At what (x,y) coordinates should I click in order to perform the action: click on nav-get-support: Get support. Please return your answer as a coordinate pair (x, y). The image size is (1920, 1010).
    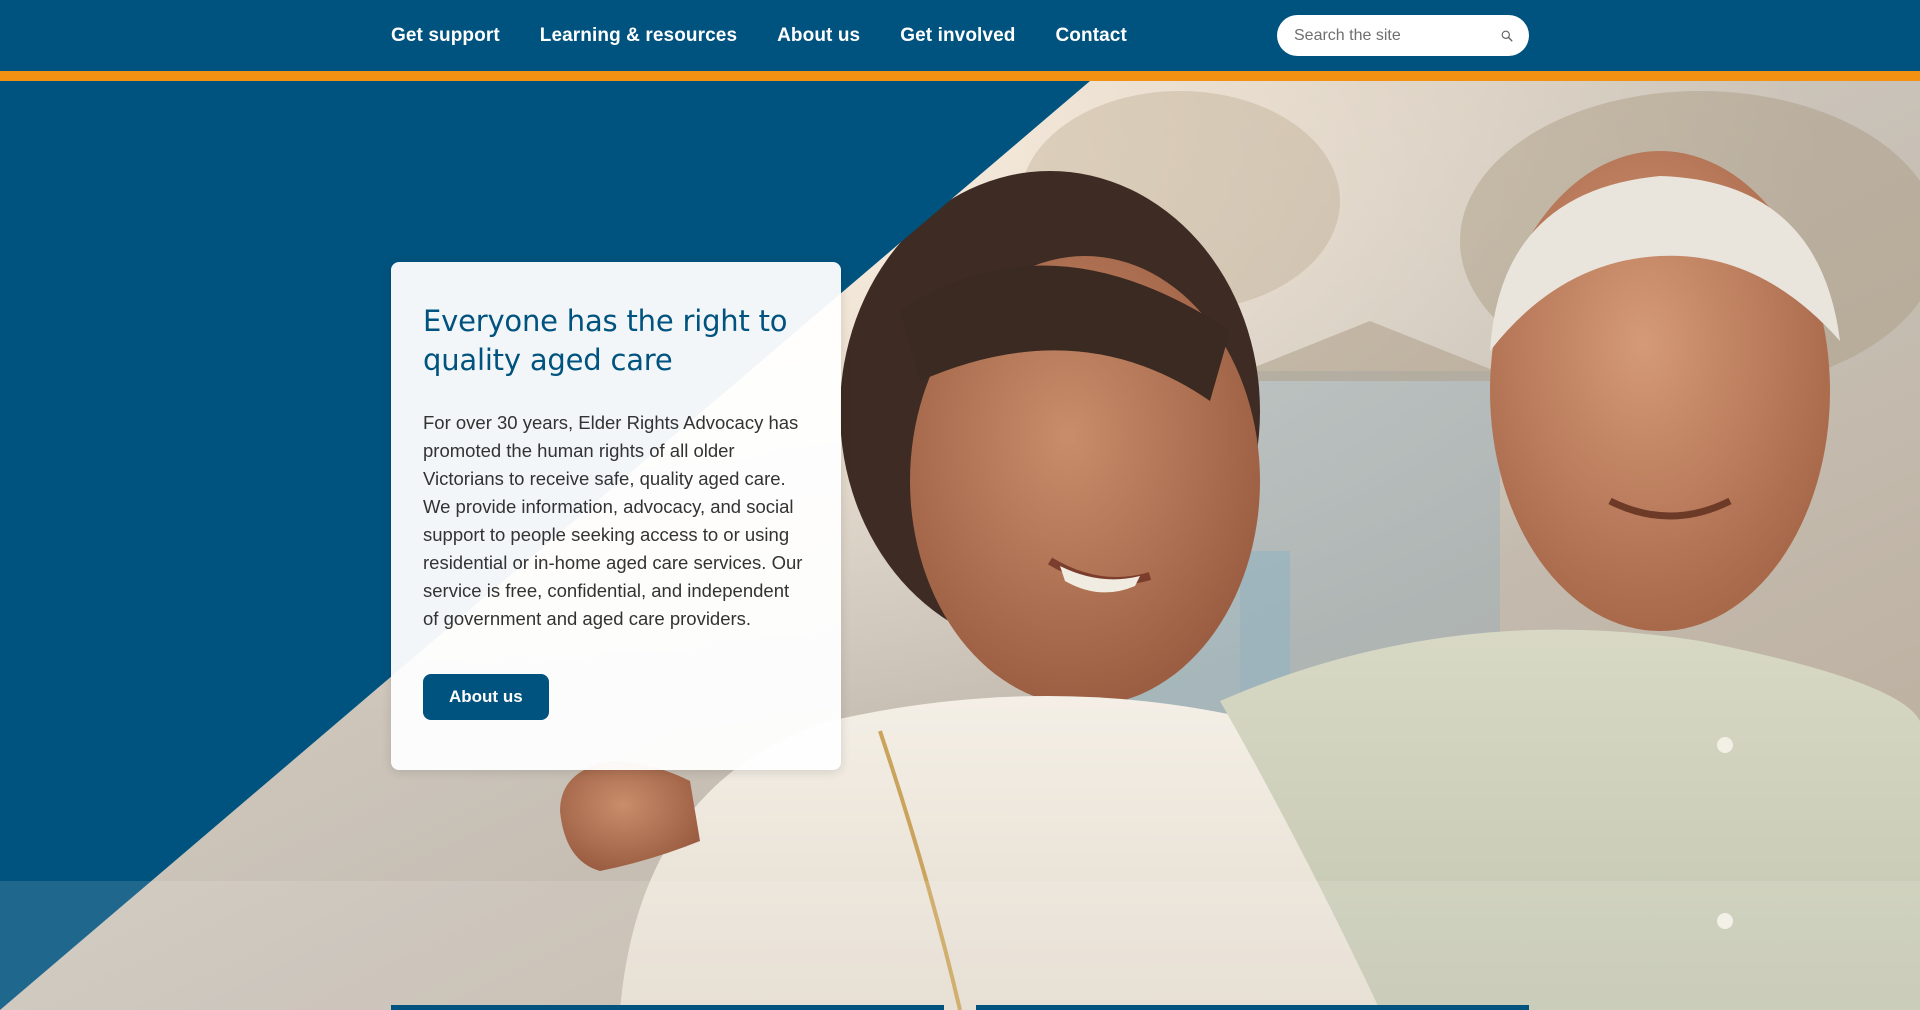
    Looking at the image, I should click on (445, 36).